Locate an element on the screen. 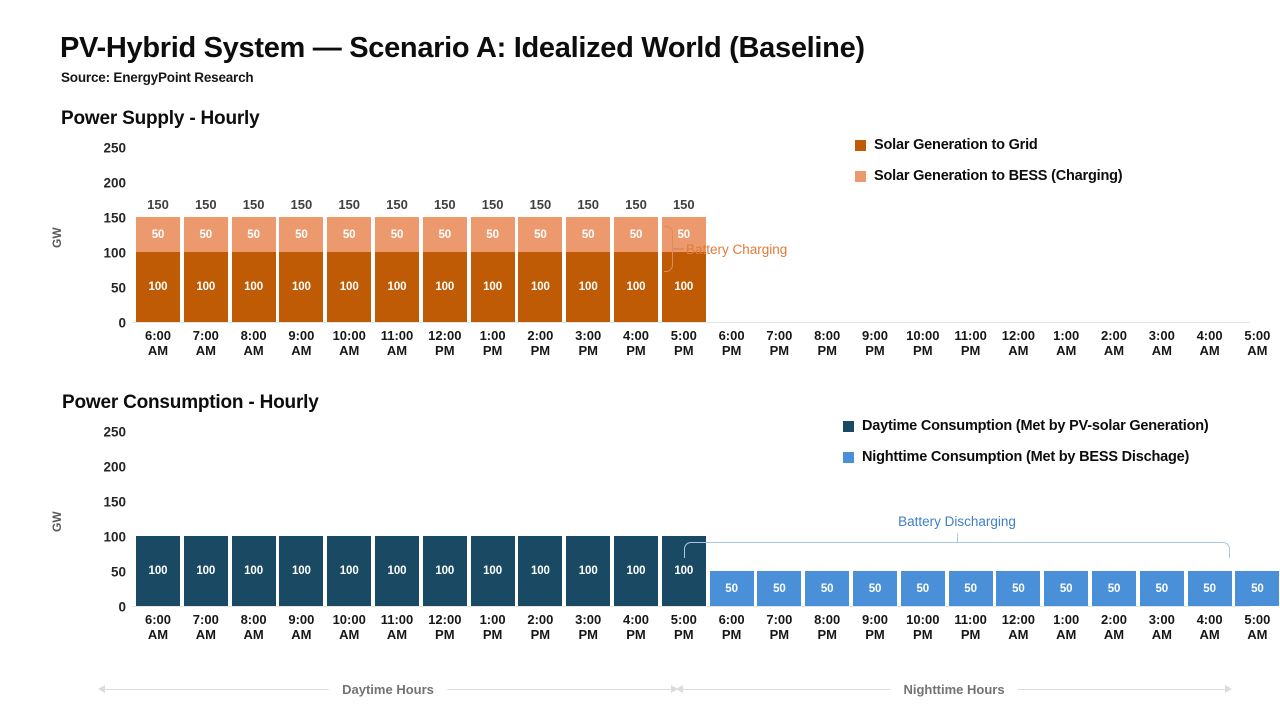 This screenshot has width=1280, height=720. range-line is located at coordinates (217, 689).